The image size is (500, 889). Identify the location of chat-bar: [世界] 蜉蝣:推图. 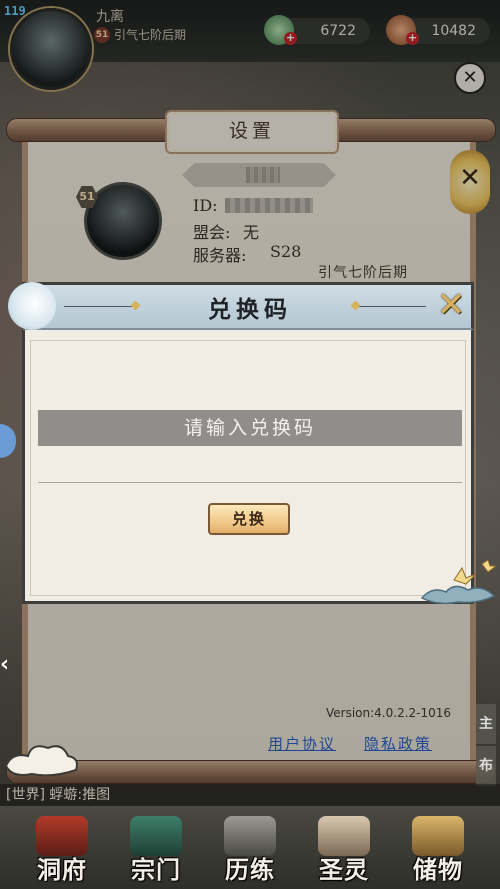
(250, 795).